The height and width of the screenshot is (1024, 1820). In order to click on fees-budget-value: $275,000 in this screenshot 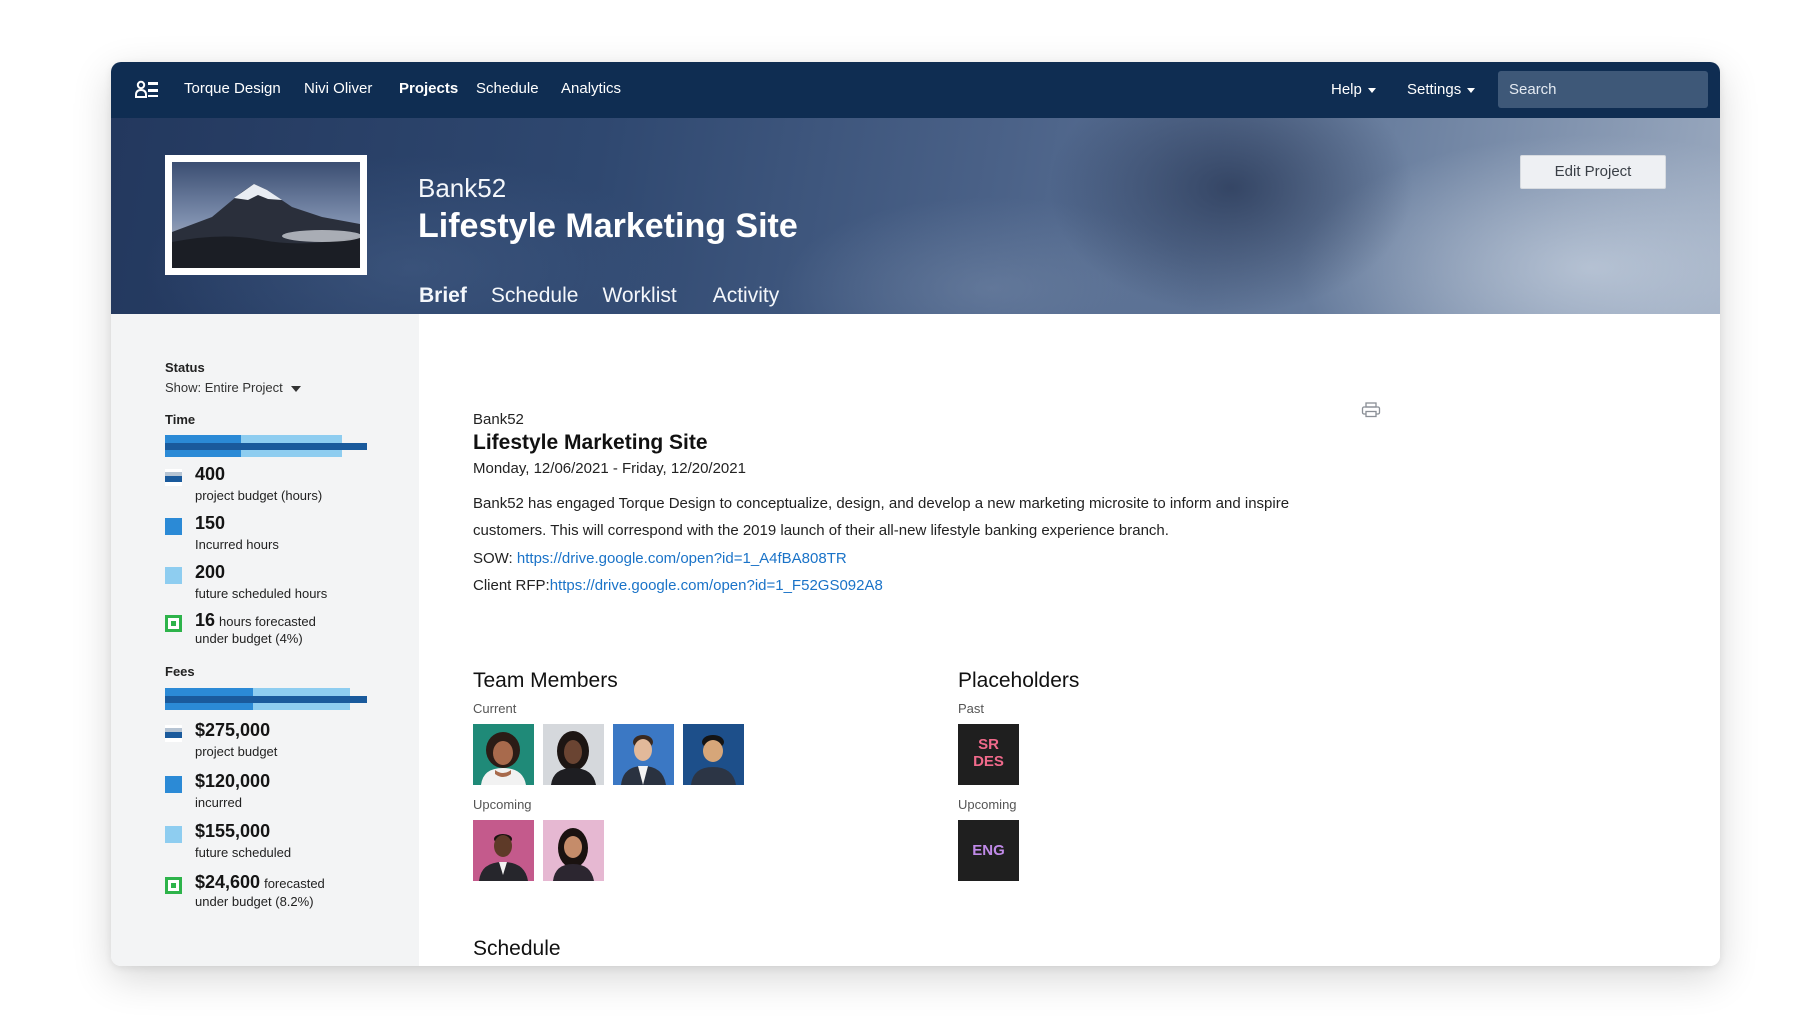, I will do `click(233, 730)`.